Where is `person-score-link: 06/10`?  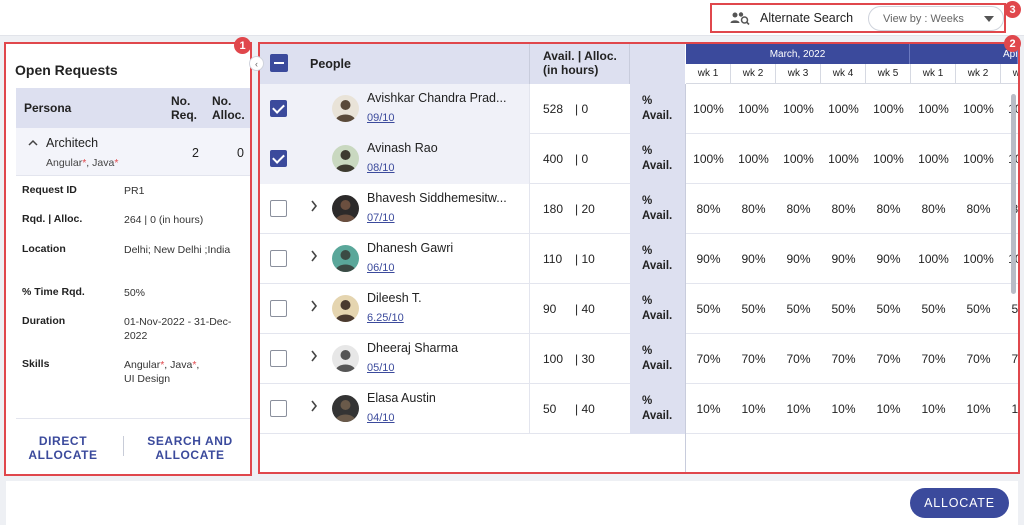 person-score-link: 06/10 is located at coordinates (381, 268).